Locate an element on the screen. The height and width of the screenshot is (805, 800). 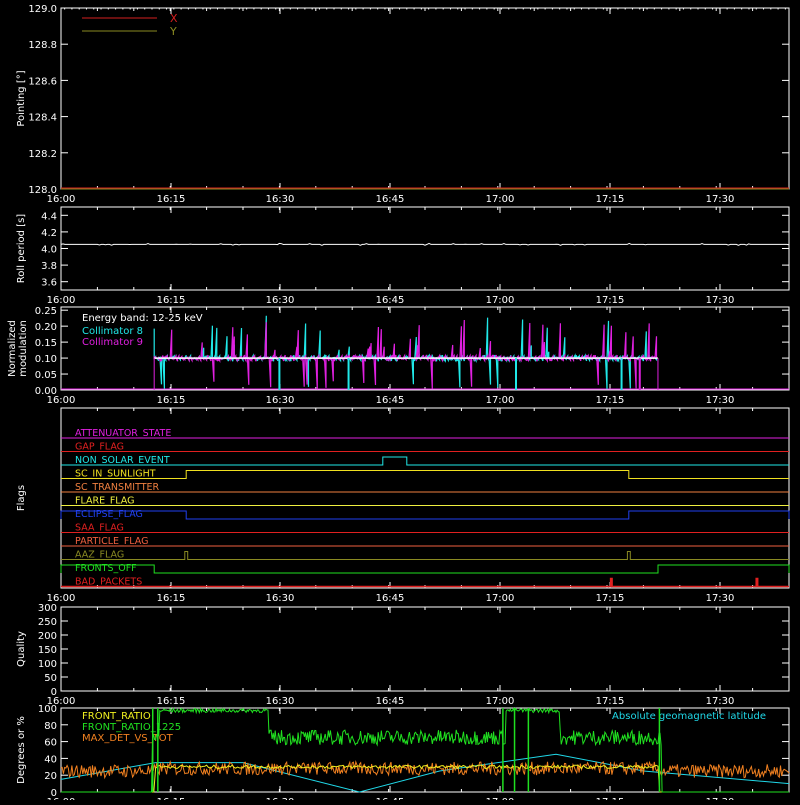
flag-line-fronts-off is located at coordinates (425, 569).